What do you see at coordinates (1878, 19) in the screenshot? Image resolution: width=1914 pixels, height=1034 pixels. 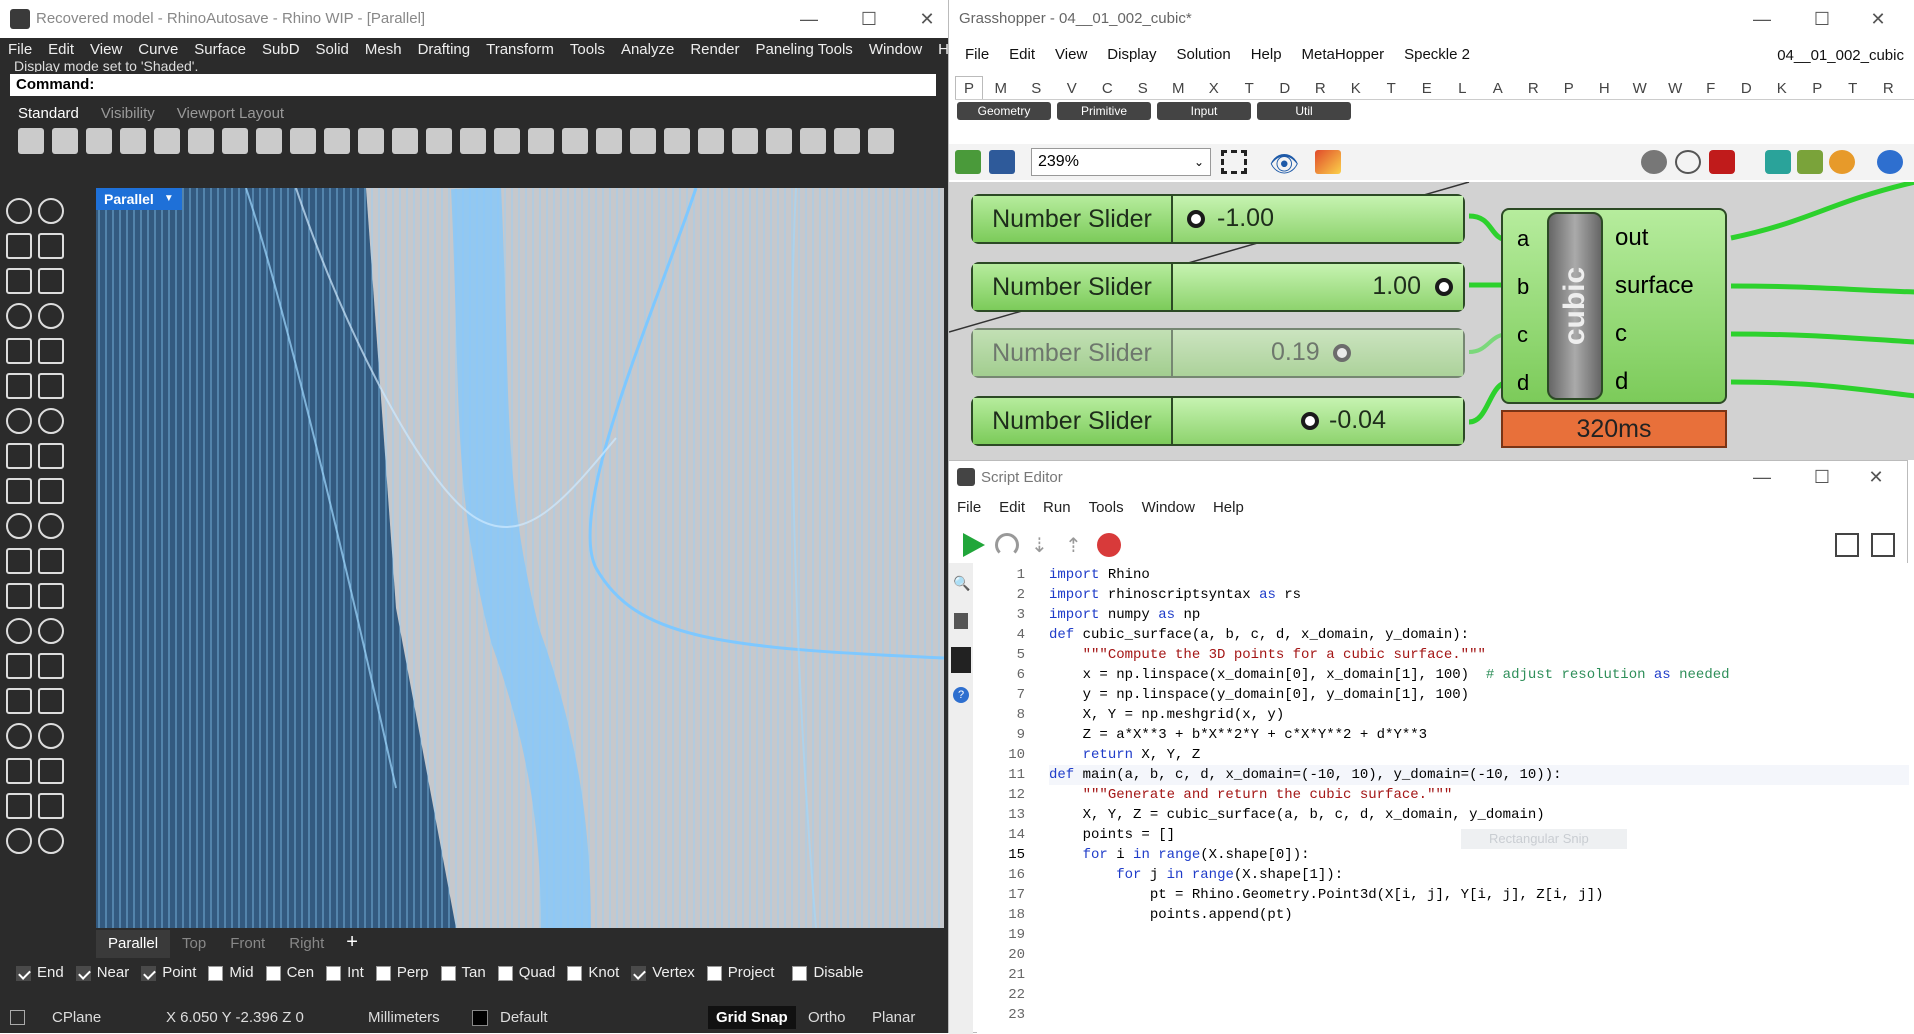 I see `close-icon: ✕` at bounding box center [1878, 19].